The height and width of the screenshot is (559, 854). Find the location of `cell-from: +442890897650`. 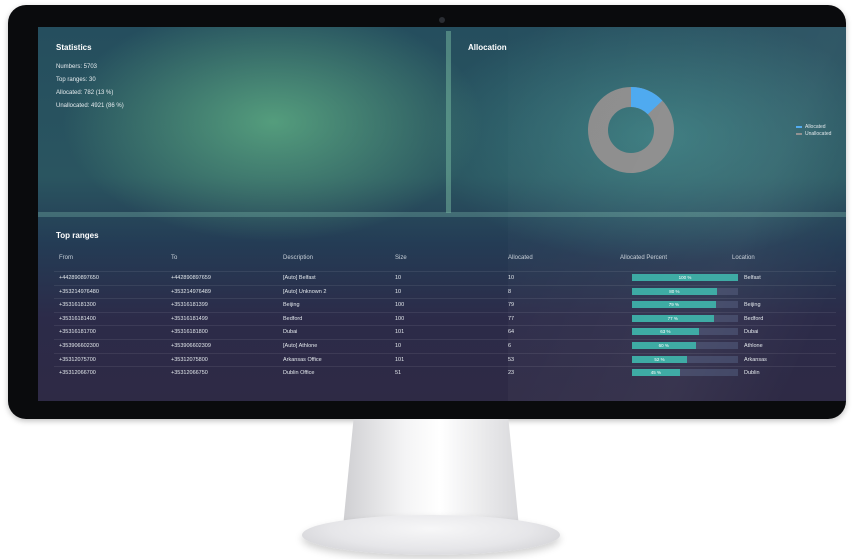

cell-from: +442890897650 is located at coordinates (79, 278).